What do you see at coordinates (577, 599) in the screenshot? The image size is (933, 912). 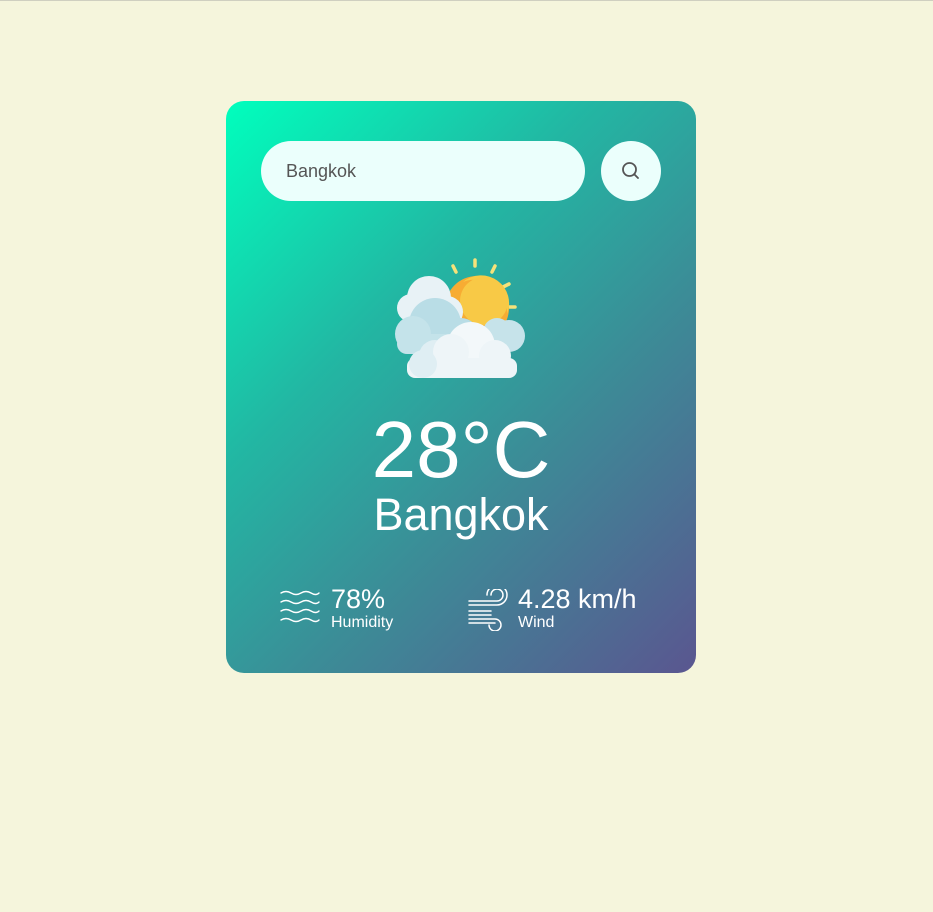 I see `wind-value: 4.28 km/h` at bounding box center [577, 599].